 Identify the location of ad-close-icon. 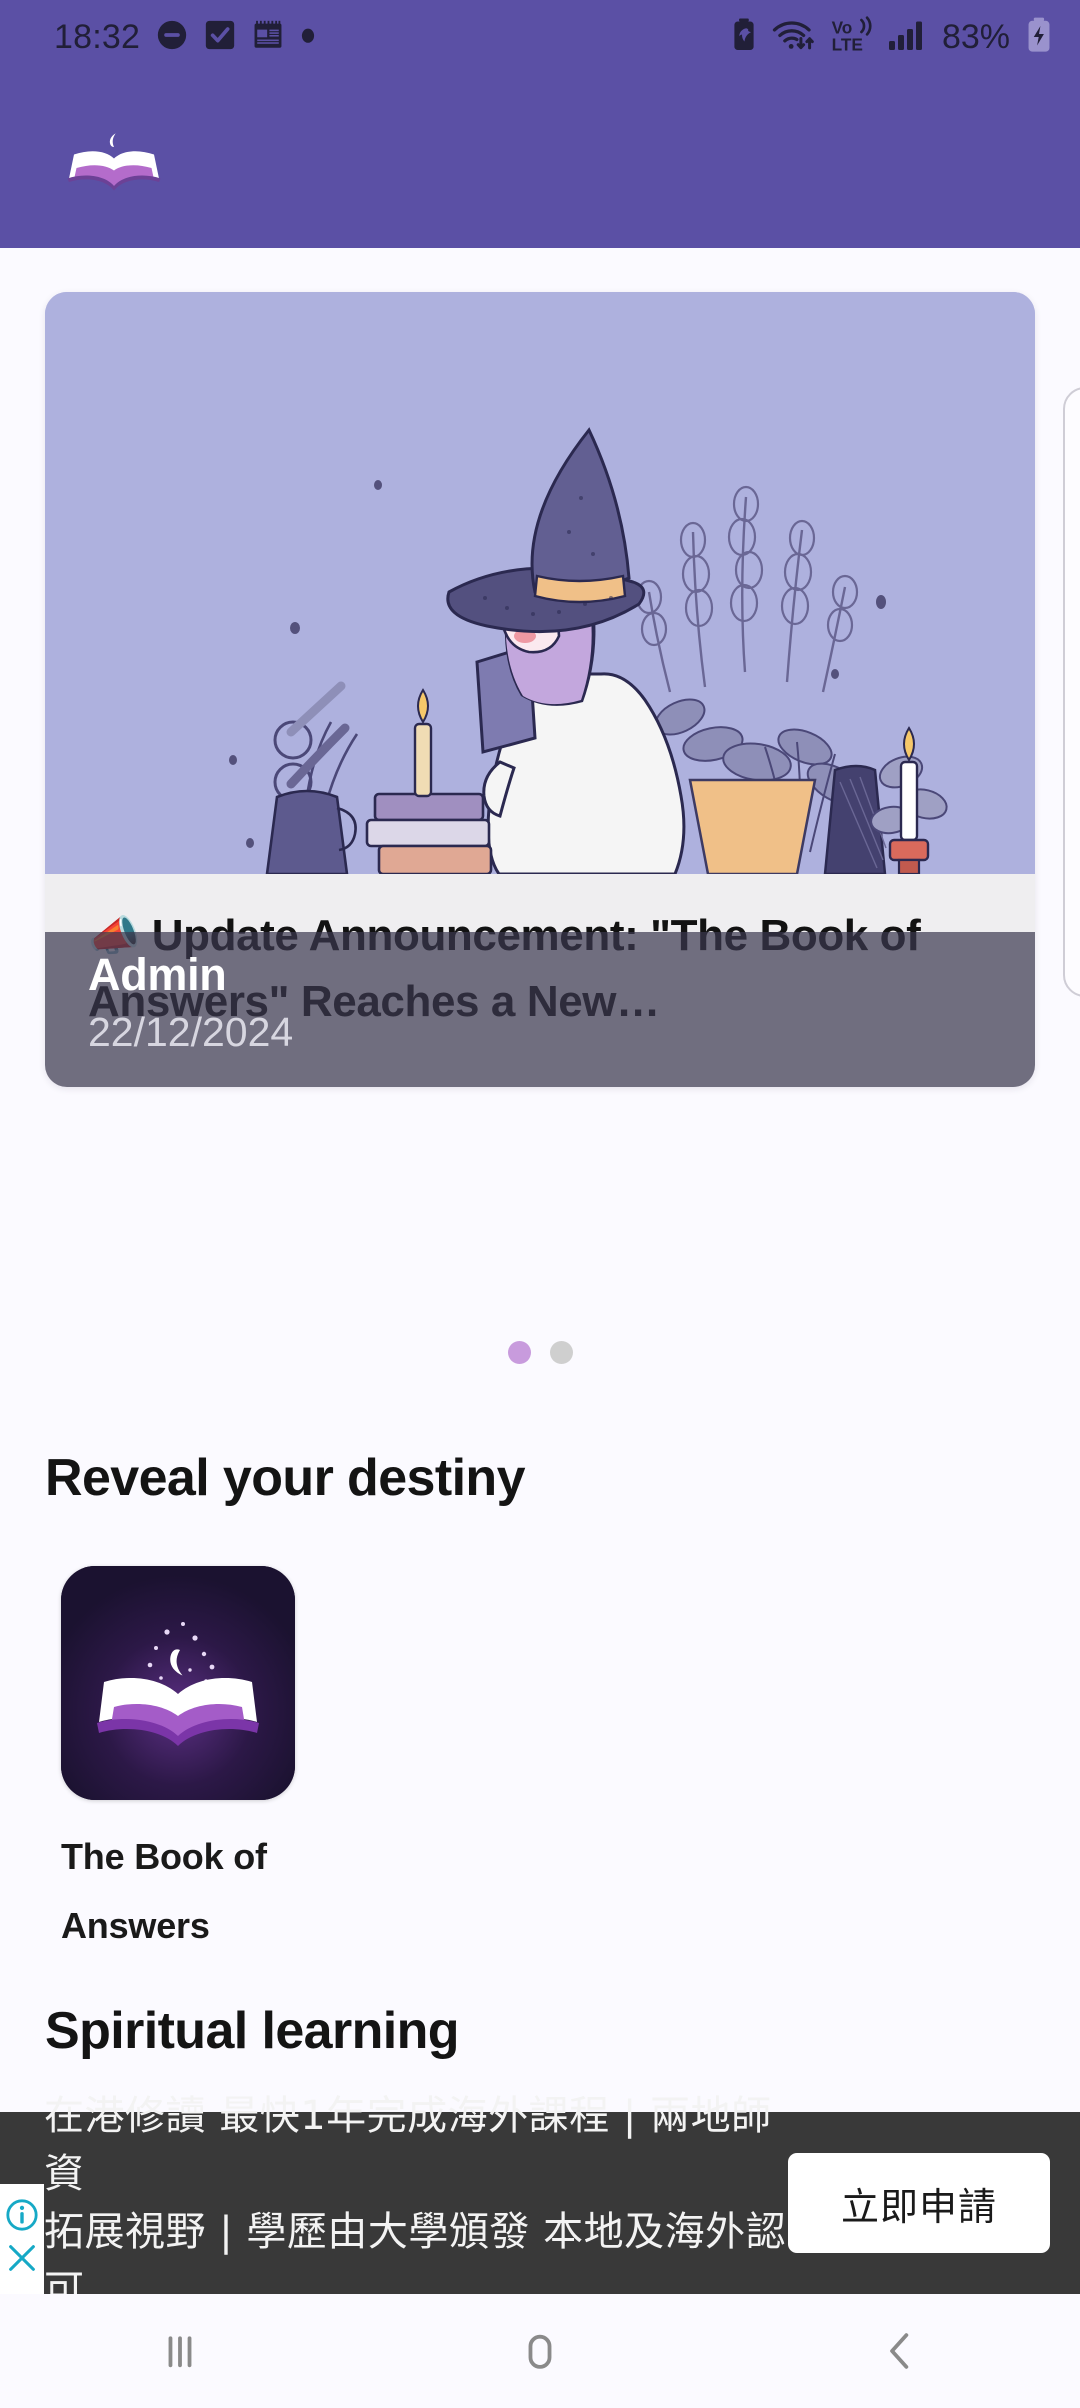
(22, 2260).